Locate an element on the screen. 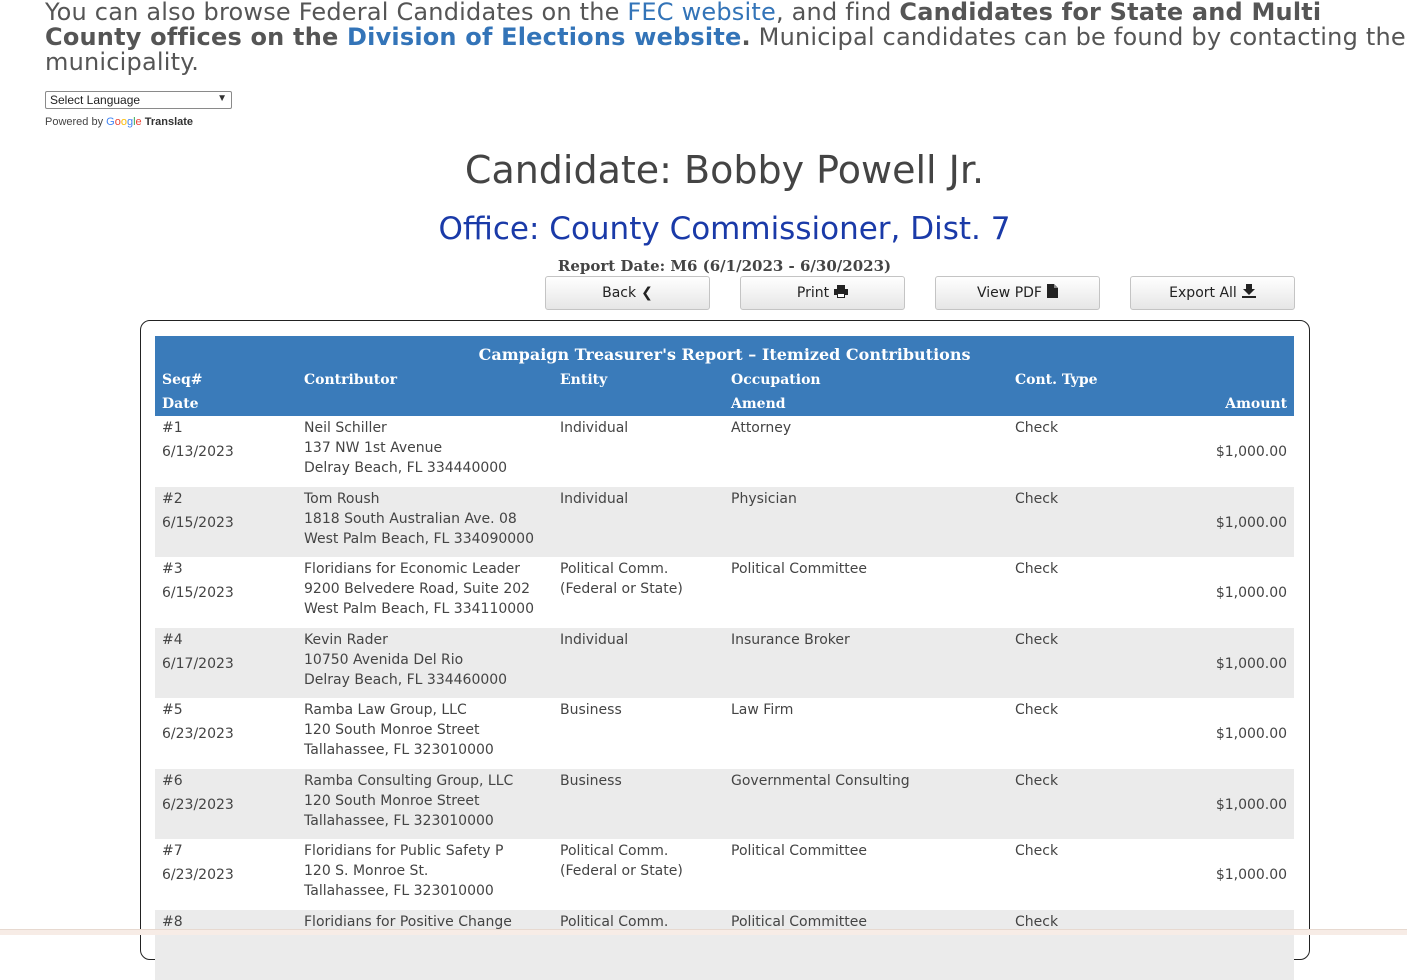 This screenshot has width=1407, height=980. col-header-cont-type: Cont. Type is located at coordinates (1083, 380).